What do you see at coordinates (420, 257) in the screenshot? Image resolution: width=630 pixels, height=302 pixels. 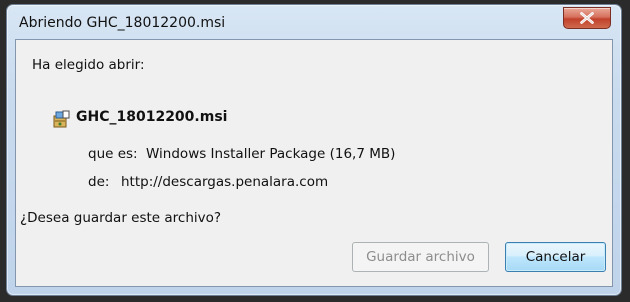 I see `save-file-button: Guardar archivo` at bounding box center [420, 257].